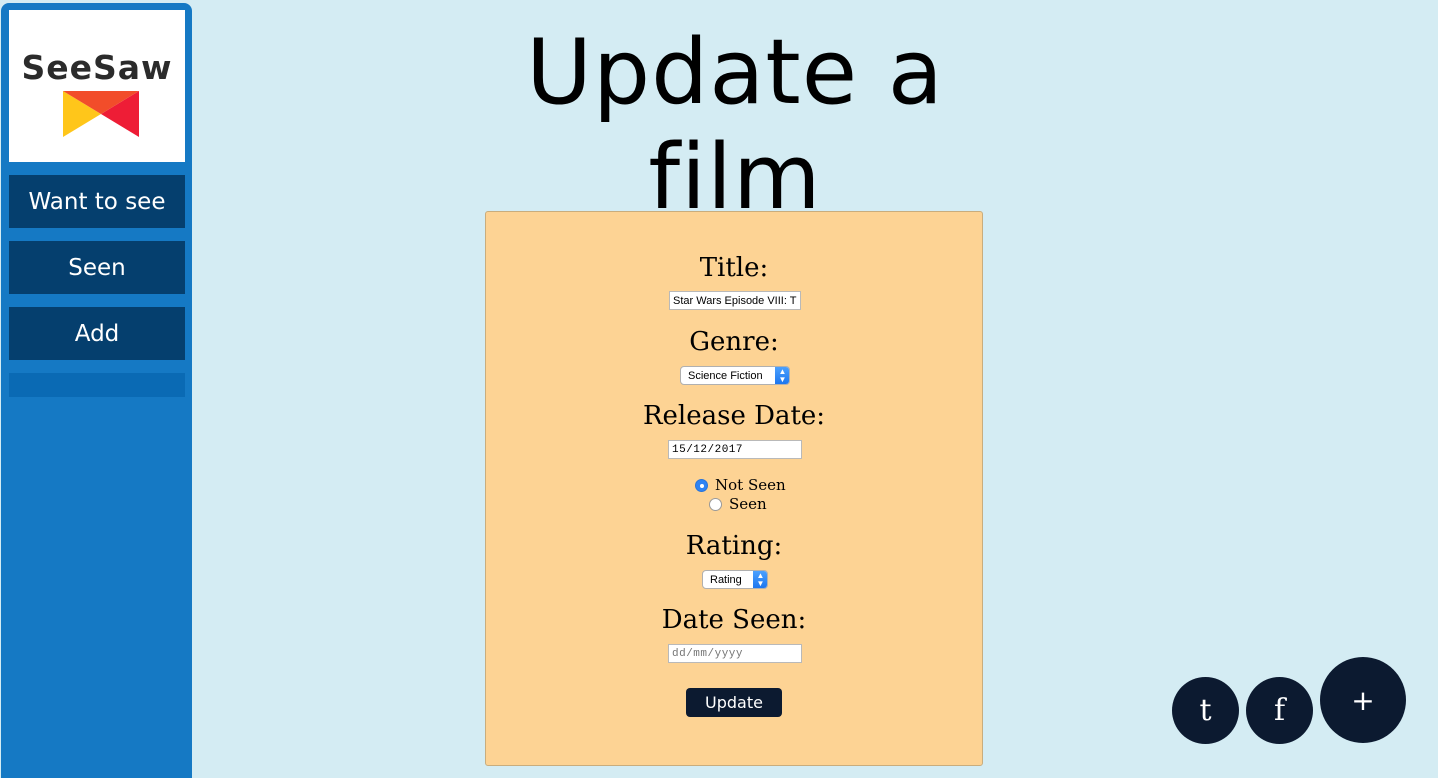 The image size is (1438, 778). Describe the element at coordinates (101, 114) in the screenshot. I see `logo-bowtie-icon` at that location.